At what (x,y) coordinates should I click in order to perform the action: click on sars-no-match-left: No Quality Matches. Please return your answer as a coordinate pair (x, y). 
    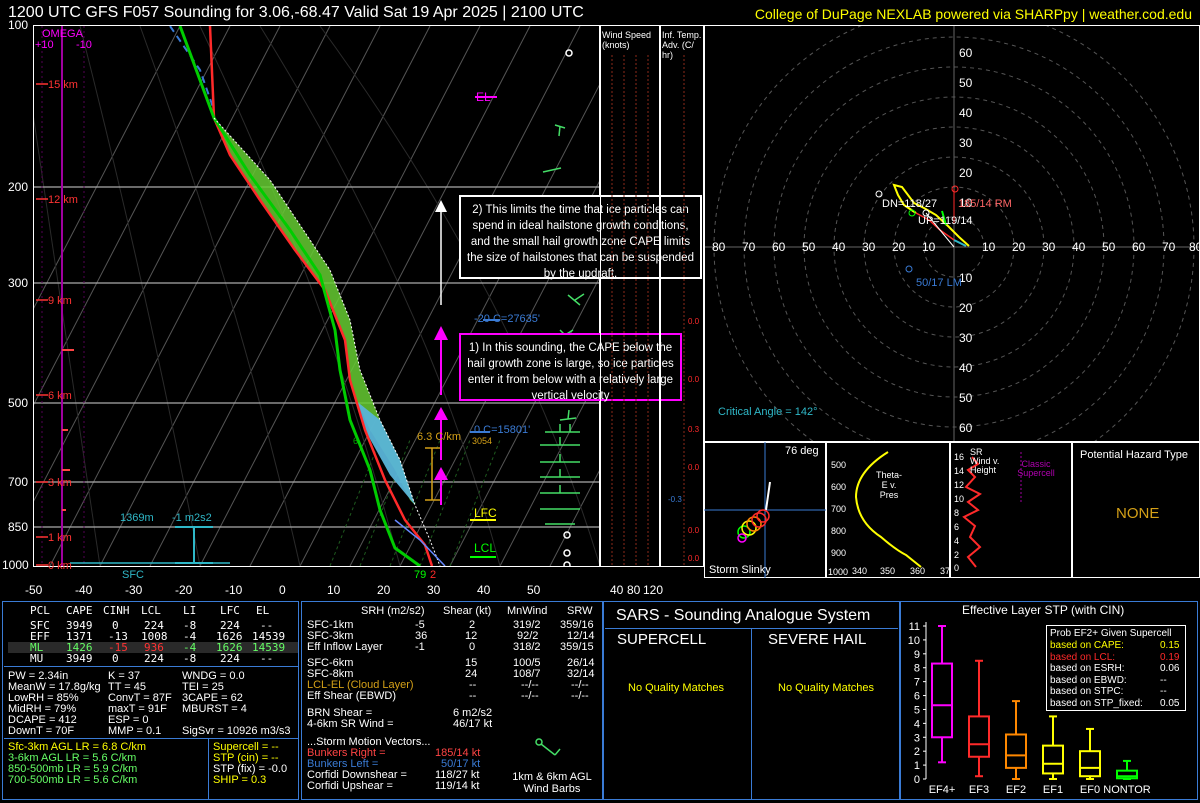
    Looking at the image, I should click on (676, 688).